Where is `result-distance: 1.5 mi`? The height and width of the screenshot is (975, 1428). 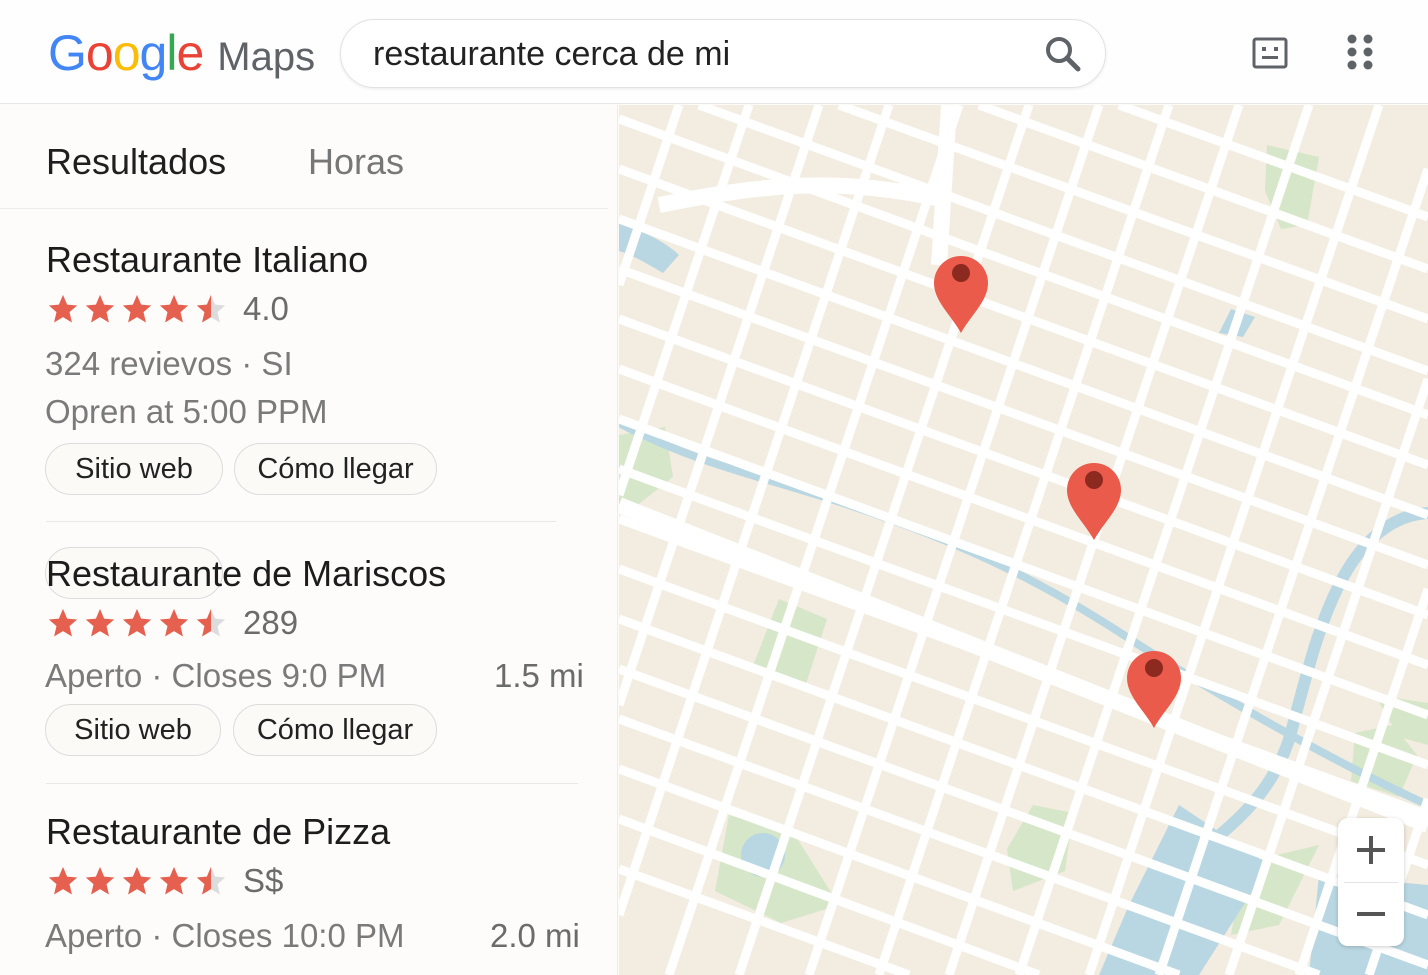 result-distance: 1.5 mi is located at coordinates (539, 675).